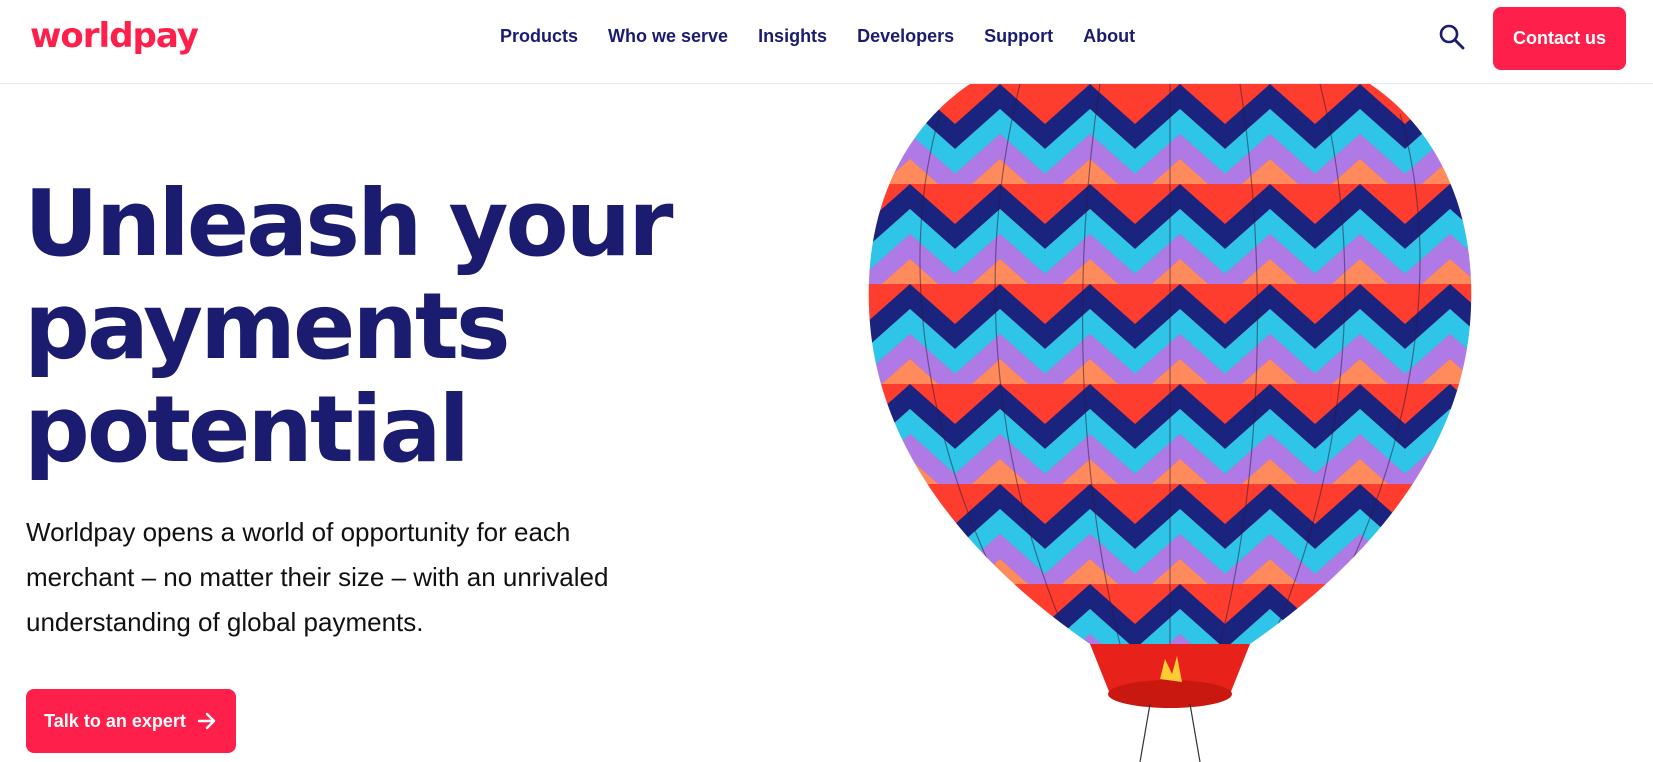 The height and width of the screenshot is (762, 1653). I want to click on nav-item-about: About, so click(1109, 36).